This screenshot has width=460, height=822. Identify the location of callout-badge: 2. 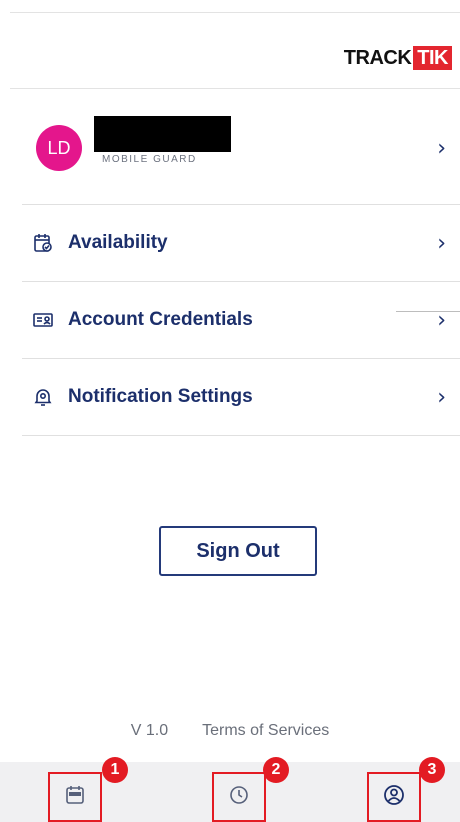
(276, 770).